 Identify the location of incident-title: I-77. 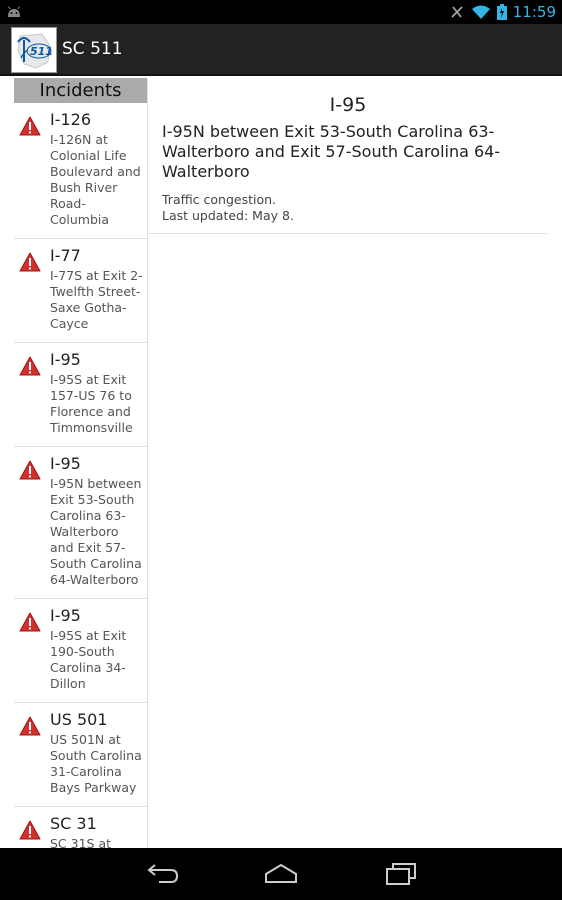
(65, 255).